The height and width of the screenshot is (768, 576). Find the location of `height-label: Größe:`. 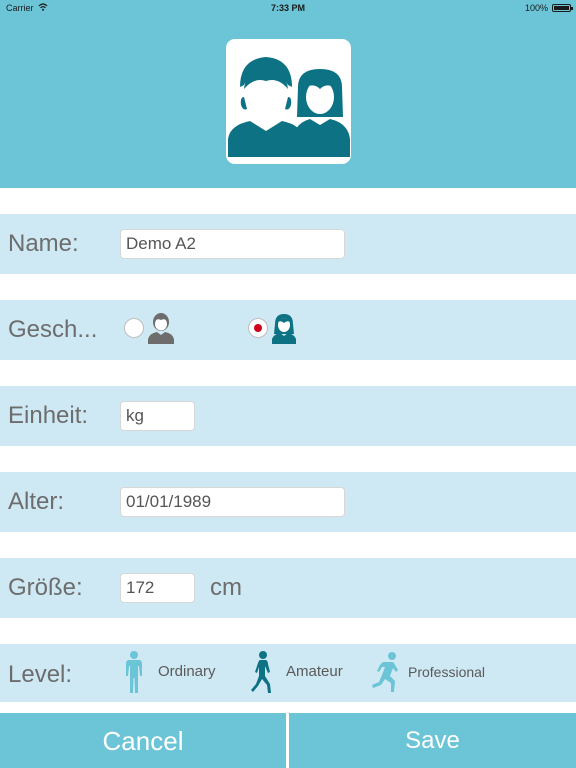

height-label: Größe: is located at coordinates (45, 587).